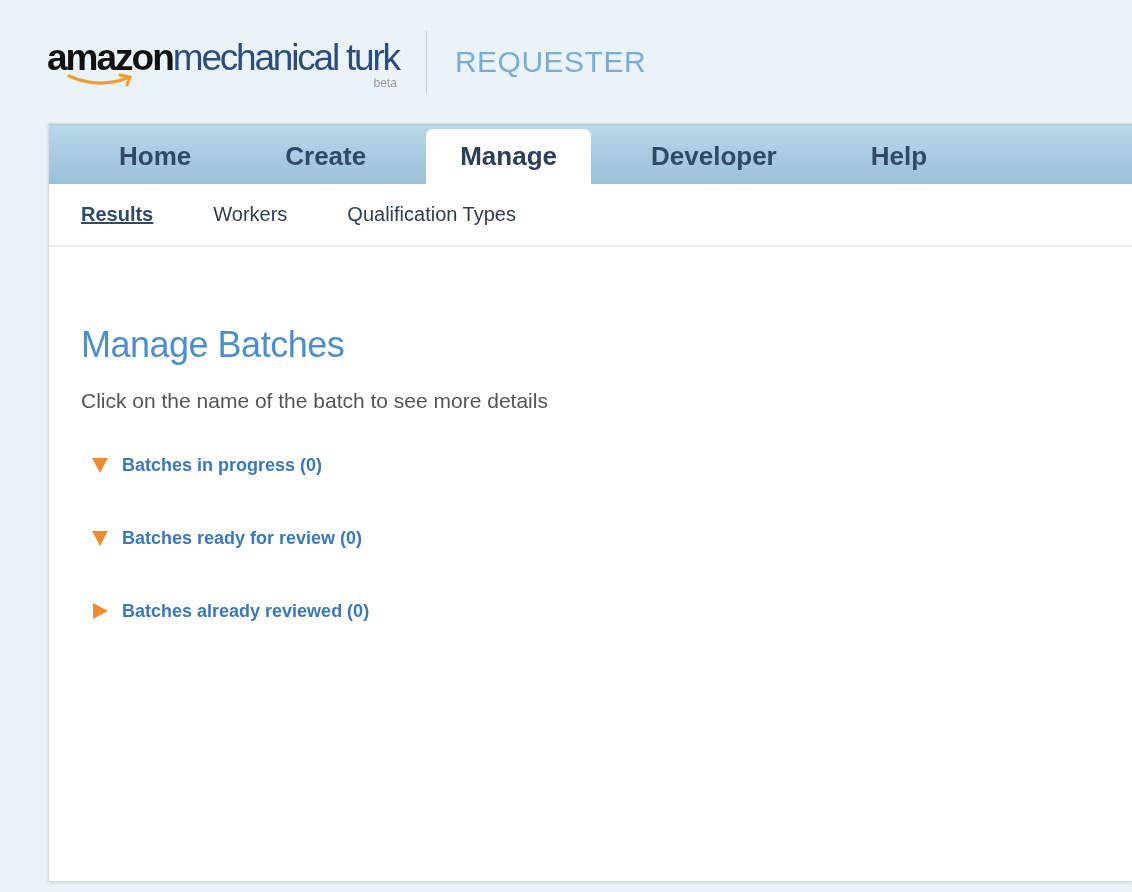  Describe the element at coordinates (508, 156) in the screenshot. I see `nav-tab: Manage` at that location.